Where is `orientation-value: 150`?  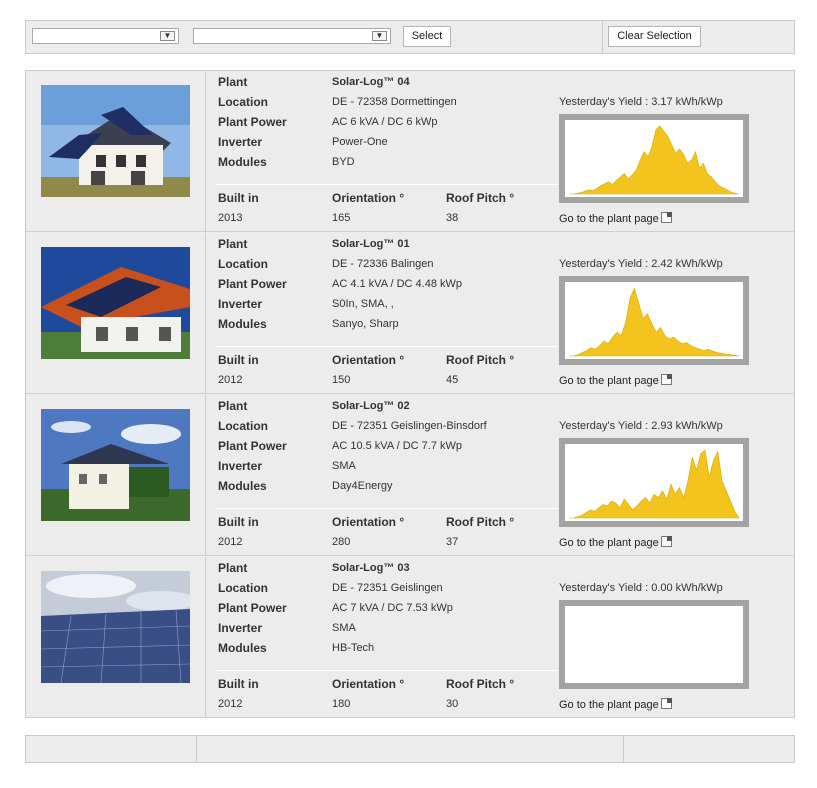 orientation-value: 150 is located at coordinates (341, 380).